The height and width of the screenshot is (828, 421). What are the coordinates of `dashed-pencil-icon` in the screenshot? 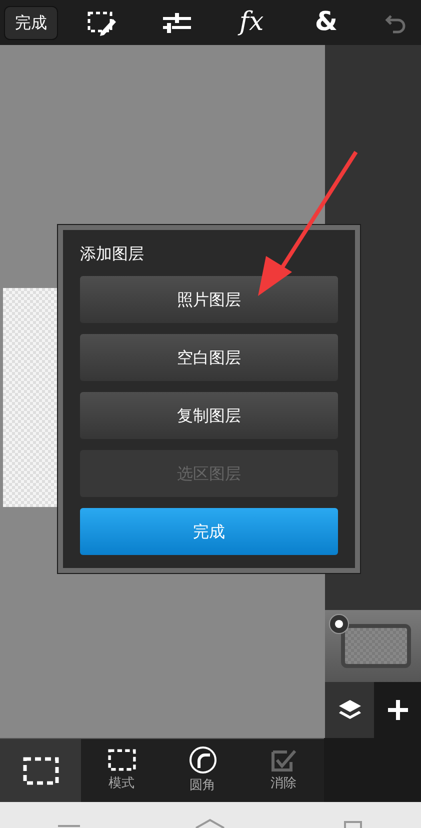 It's located at (102, 23).